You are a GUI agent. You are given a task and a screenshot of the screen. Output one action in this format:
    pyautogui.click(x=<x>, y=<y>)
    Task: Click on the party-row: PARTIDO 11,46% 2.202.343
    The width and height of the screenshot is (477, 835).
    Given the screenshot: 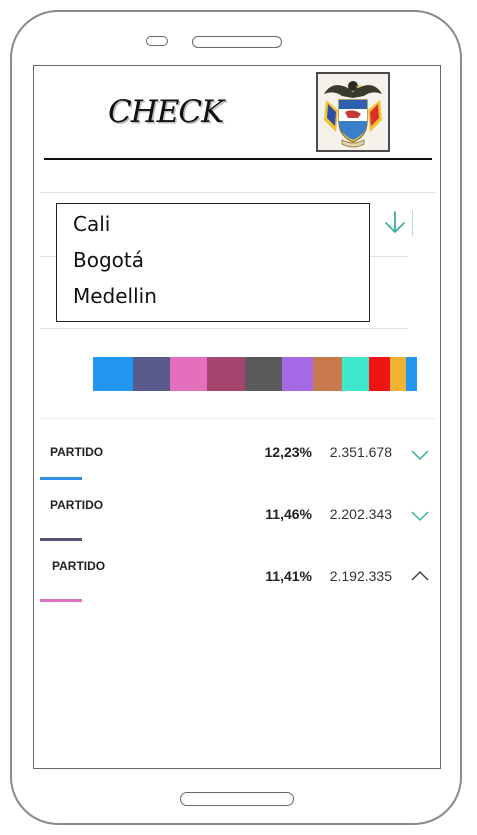 What is the action you would take?
    pyautogui.click(x=237, y=524)
    